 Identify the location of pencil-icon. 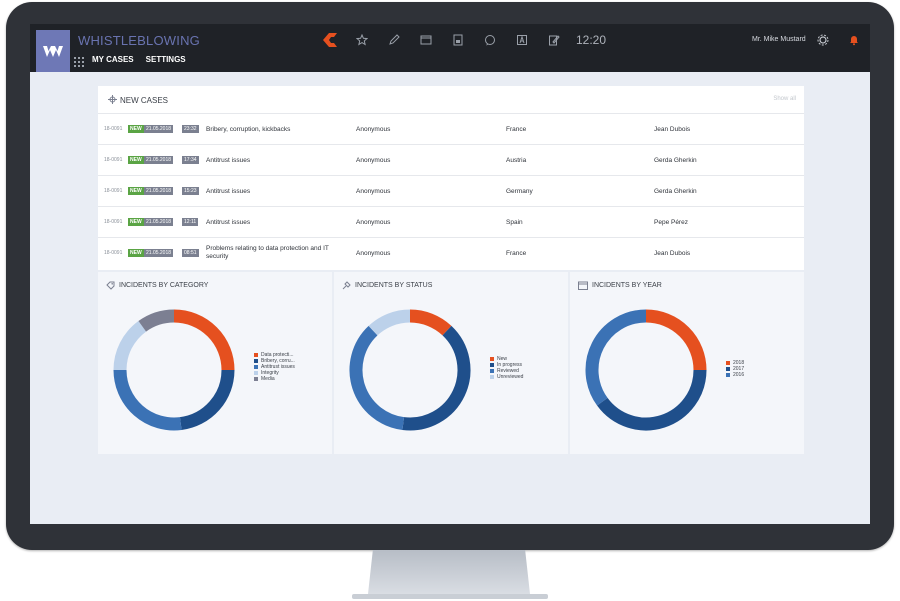
(394, 40).